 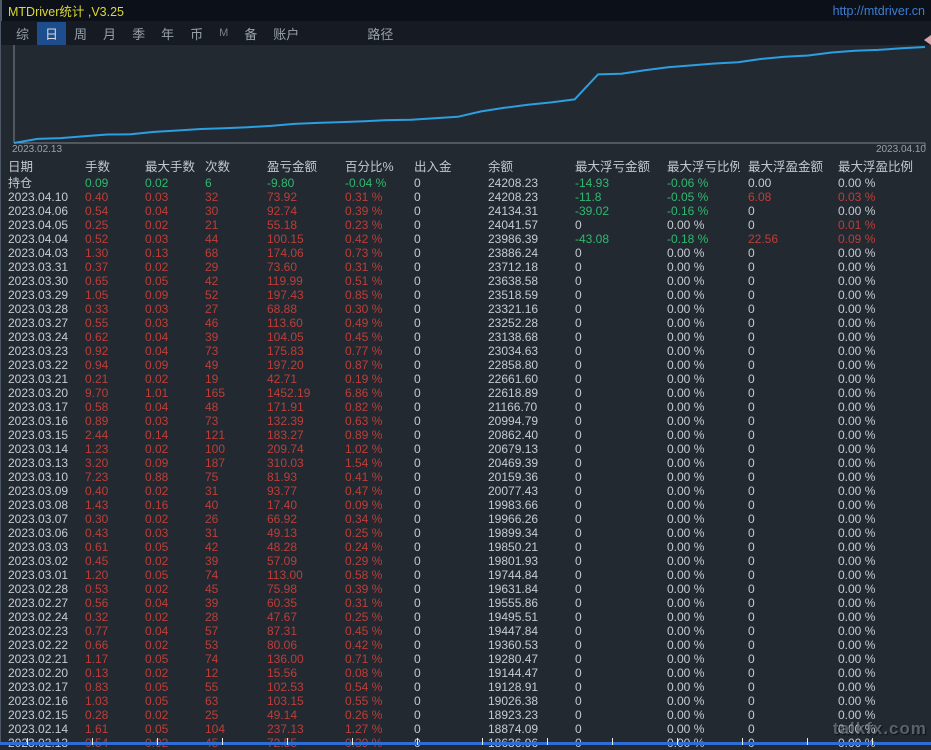 I want to click on cell-pnl: -9.80, so click(x=281, y=183).